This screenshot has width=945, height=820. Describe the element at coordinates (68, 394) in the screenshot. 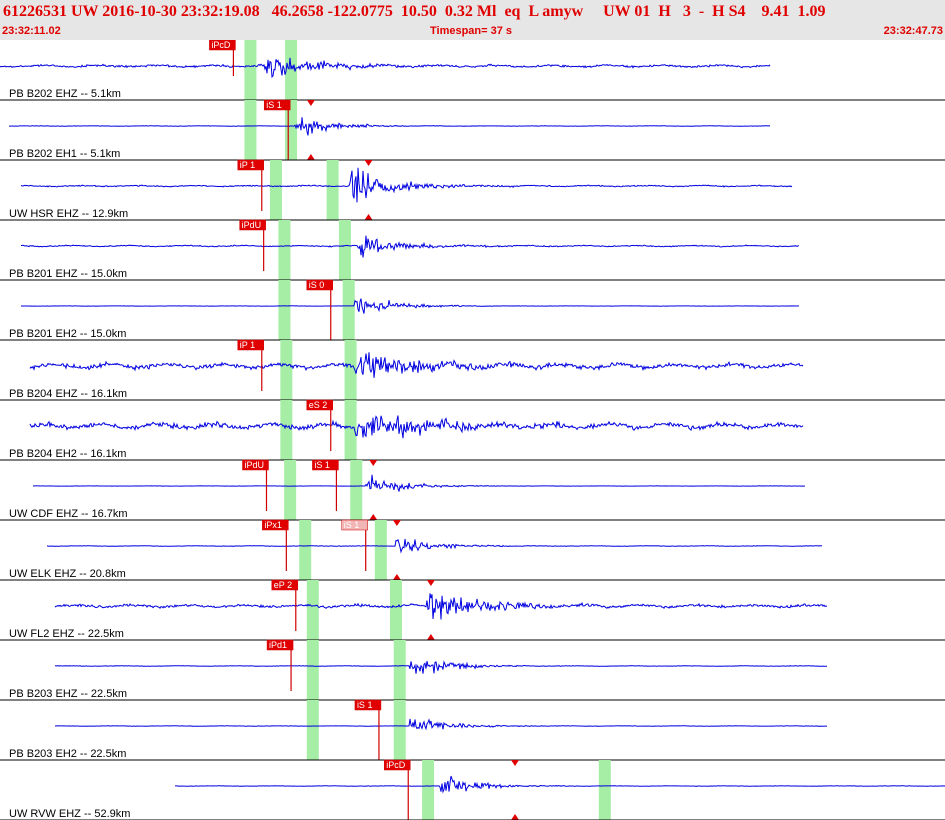

I see `station-label: PB B204 EHZ -- 16.1km` at that location.